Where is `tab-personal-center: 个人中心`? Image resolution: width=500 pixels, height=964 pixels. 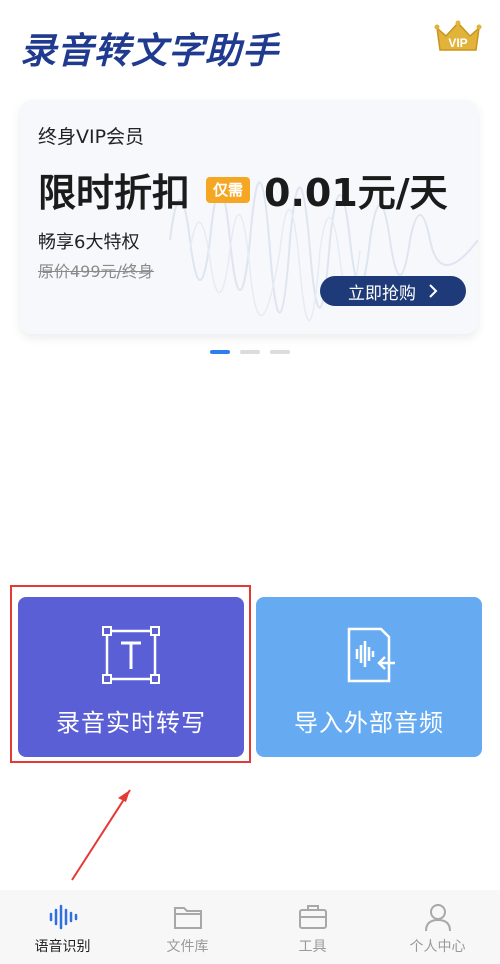
tab-personal-center: 个人中心 is located at coordinates (437, 927).